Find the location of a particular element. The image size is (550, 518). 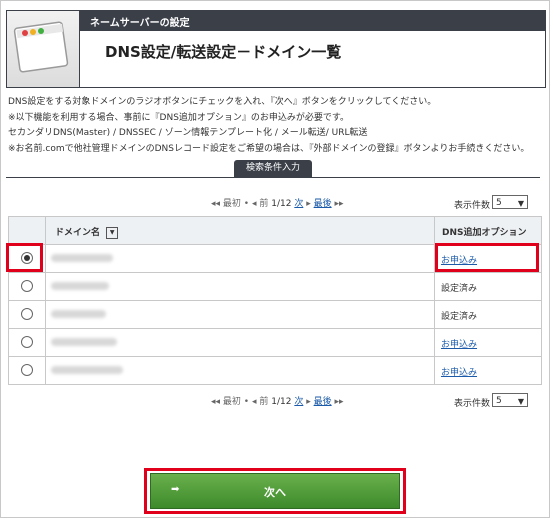

info-line: ※以下機能を利用する場合、事前に『DNS追加オプション』のお申込みが必要です。 is located at coordinates (179, 117).